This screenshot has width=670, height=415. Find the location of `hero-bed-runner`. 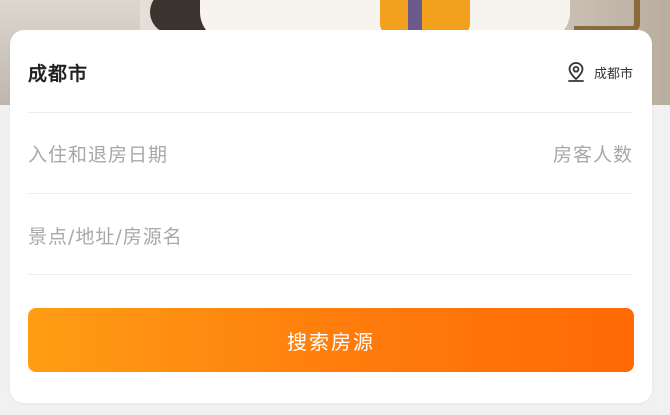

hero-bed-runner is located at coordinates (425, 17).